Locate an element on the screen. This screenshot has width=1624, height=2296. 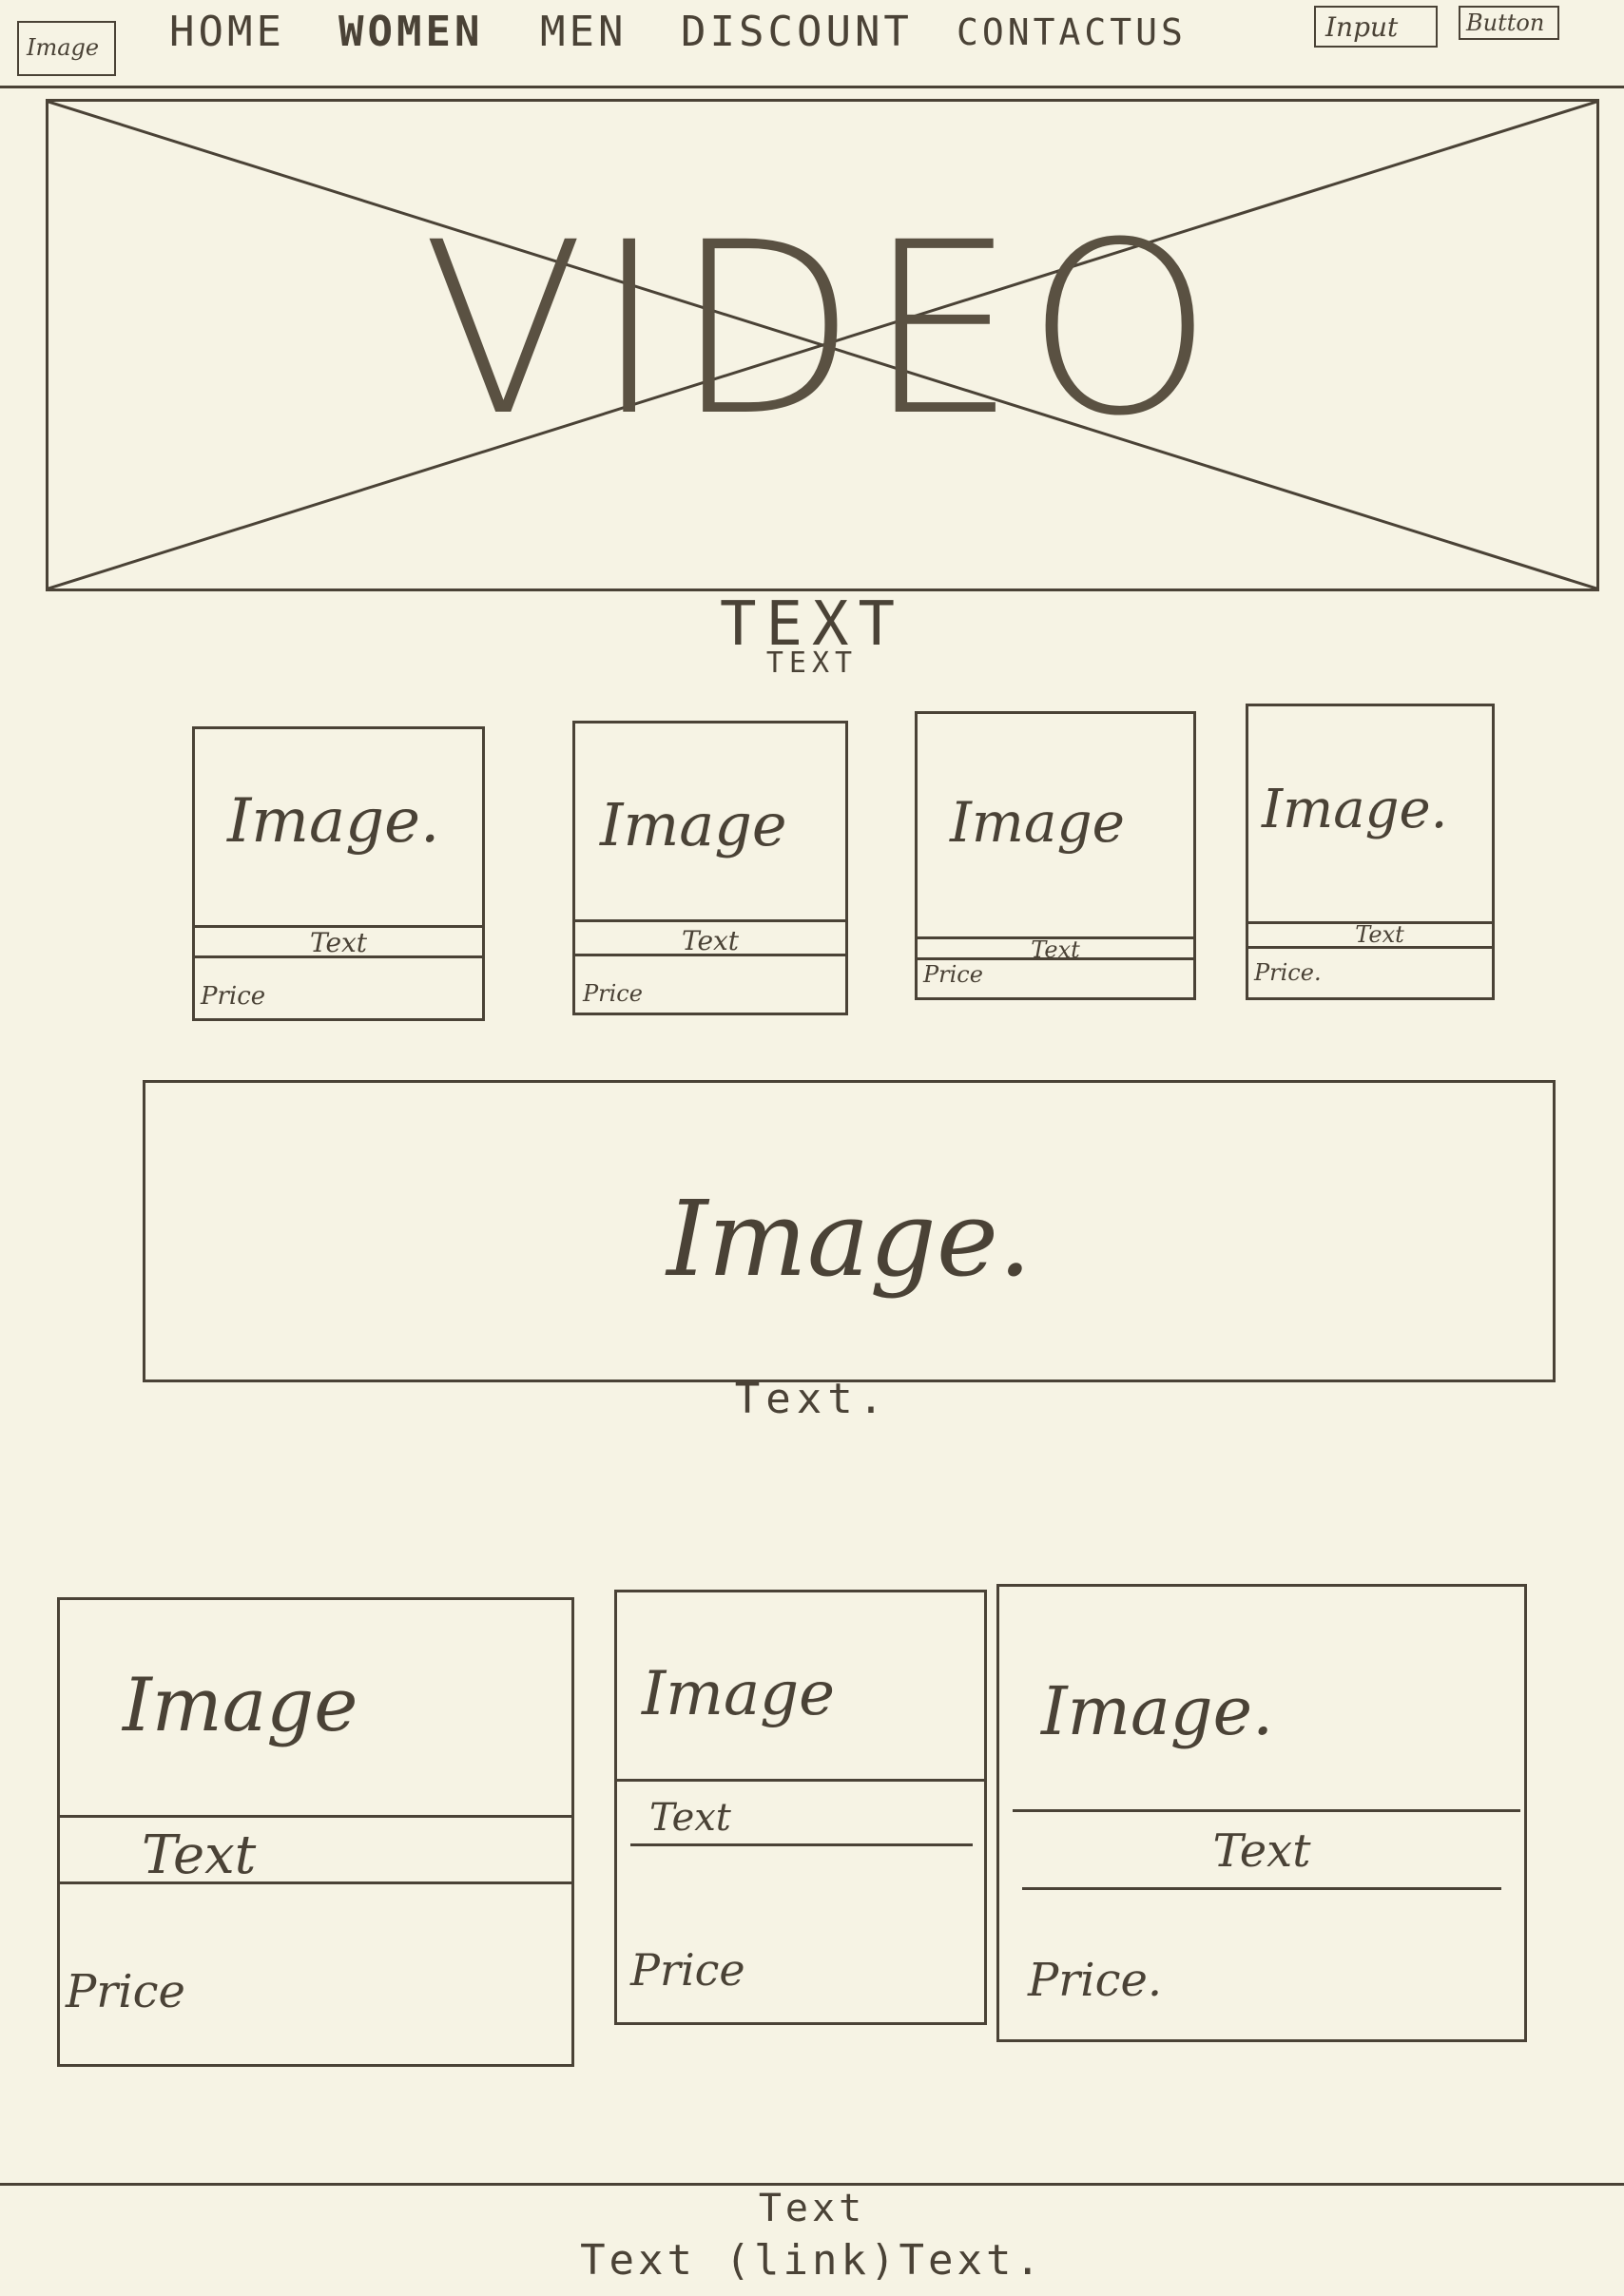
nav-home: HOME is located at coordinates (227, 32).